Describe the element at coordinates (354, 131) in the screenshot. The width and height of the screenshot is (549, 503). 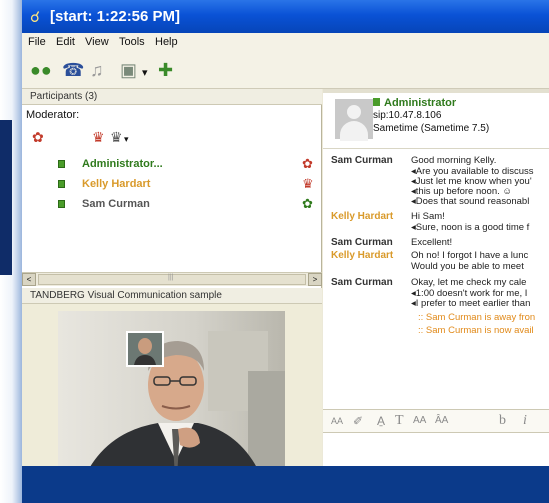
I see `avatar-body-shape` at that location.